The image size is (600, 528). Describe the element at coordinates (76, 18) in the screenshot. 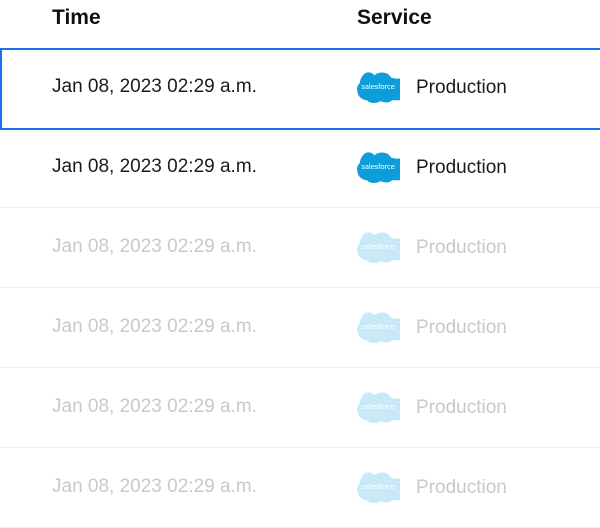

I see `column-header-time: Time` at that location.